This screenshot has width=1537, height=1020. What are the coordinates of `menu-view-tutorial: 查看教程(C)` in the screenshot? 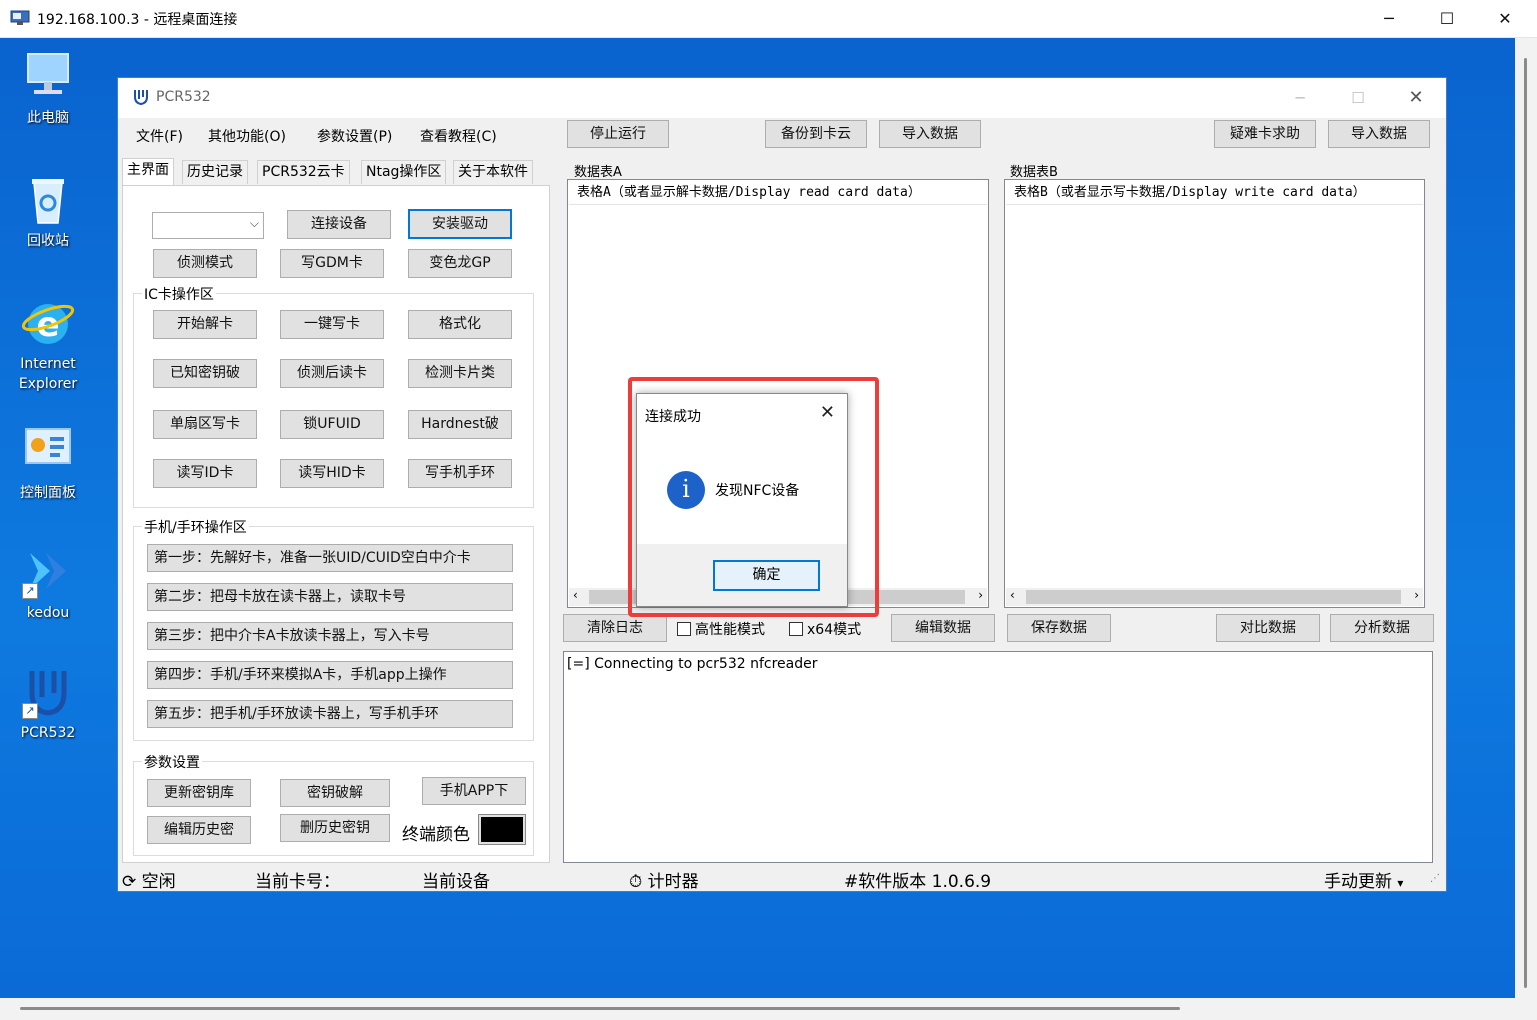 It's located at (458, 136).